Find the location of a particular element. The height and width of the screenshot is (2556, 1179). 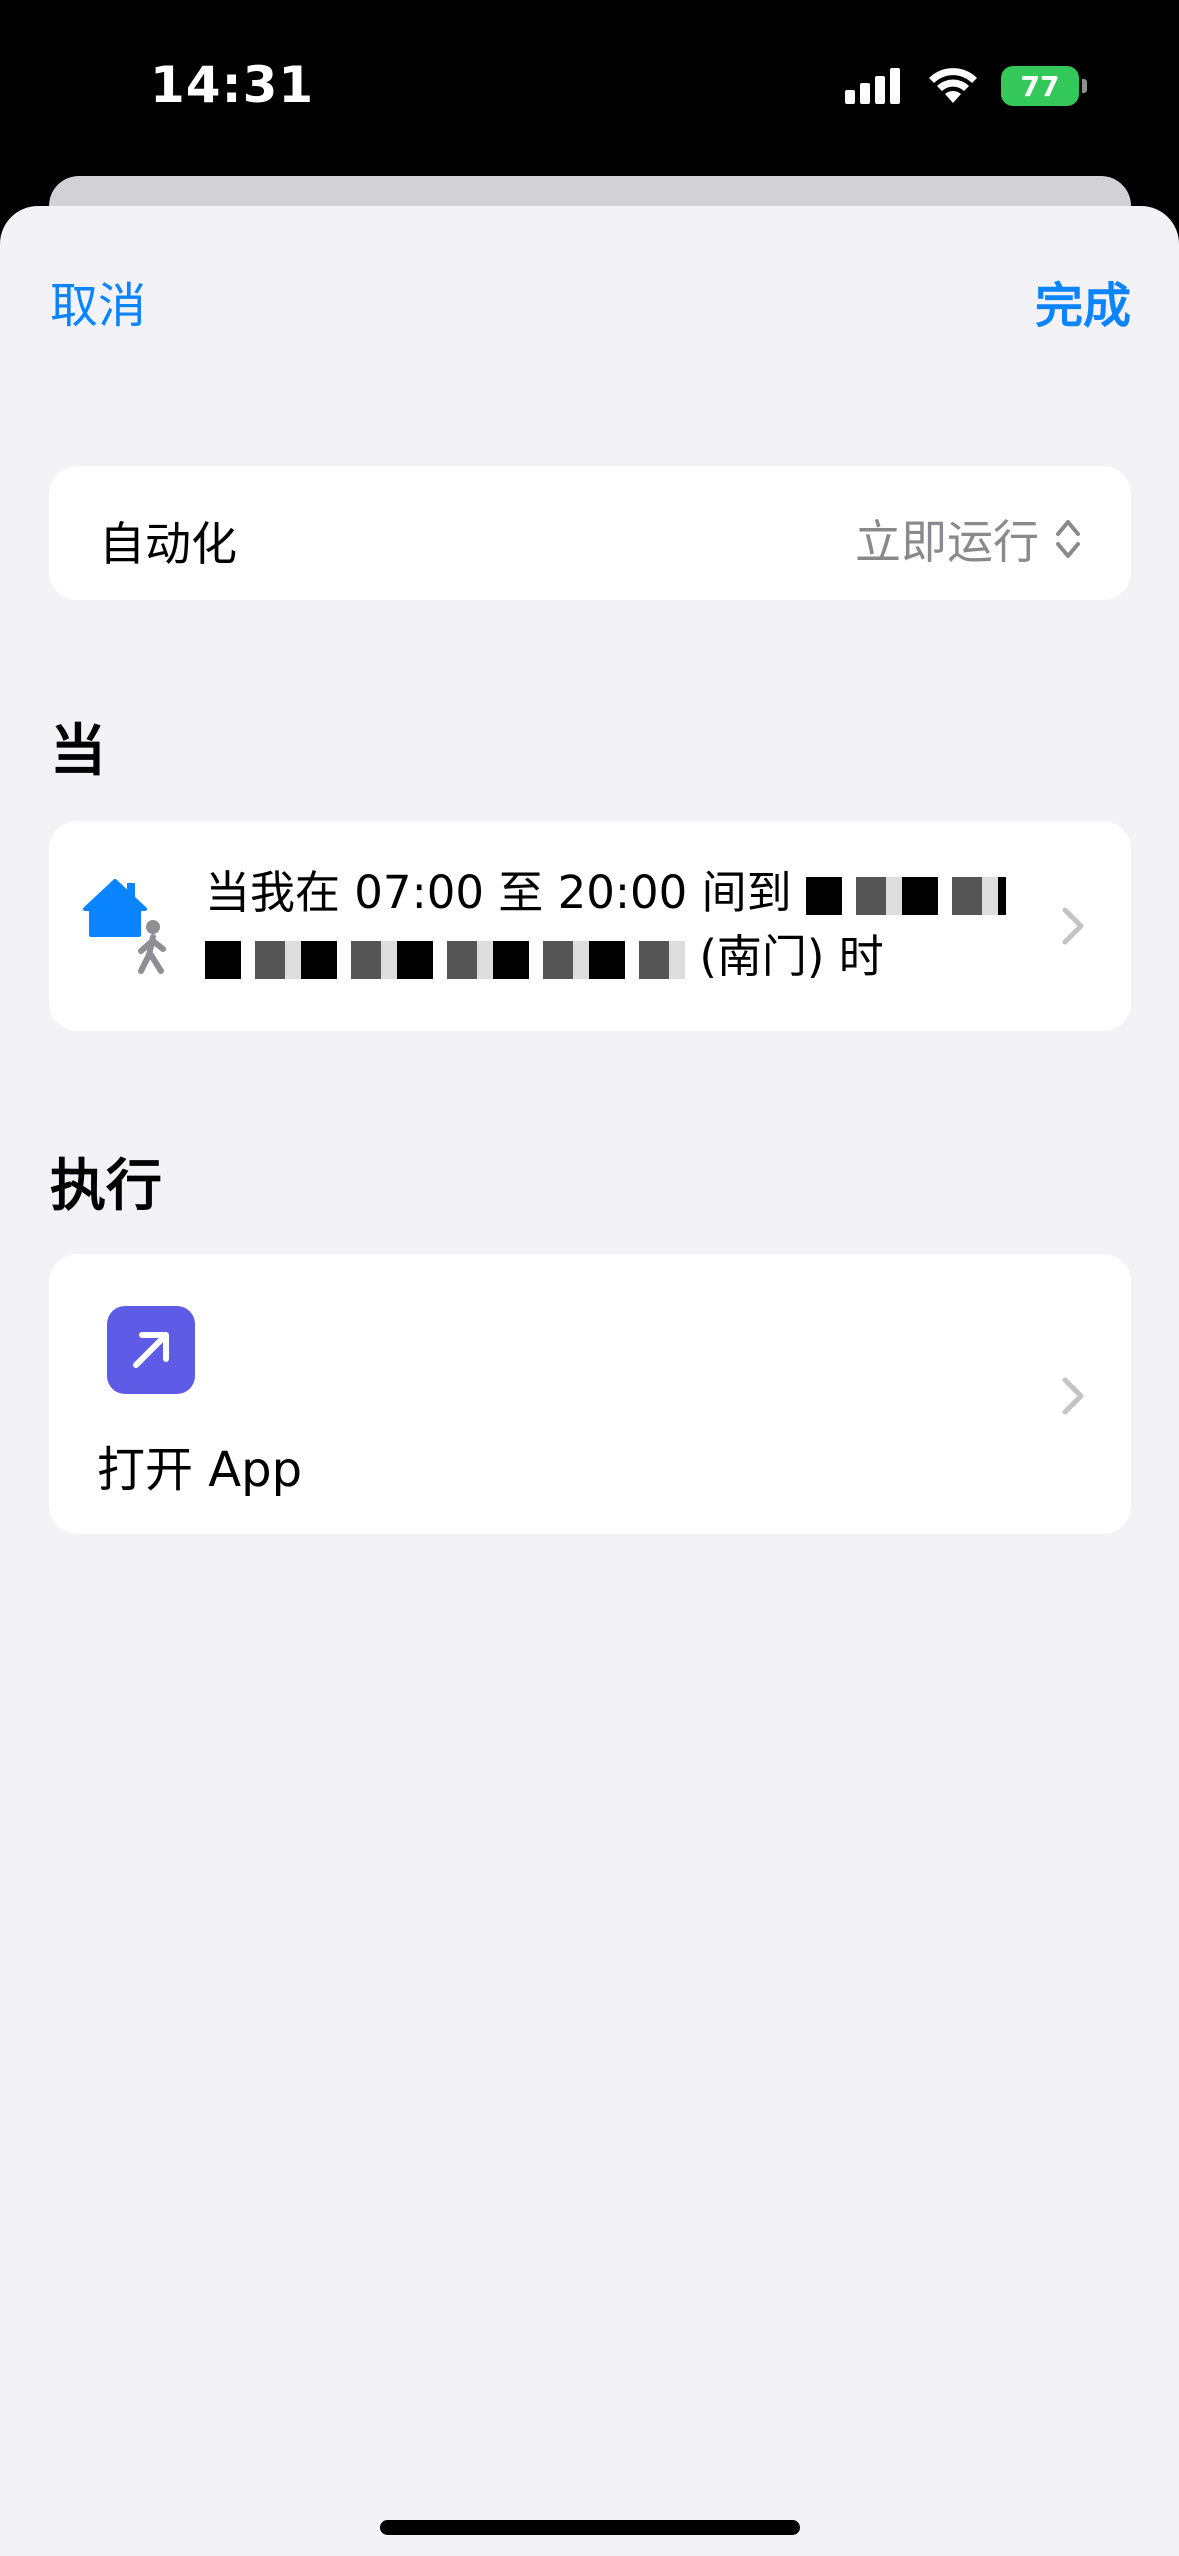

wifi-icon is located at coordinates (953, 85).